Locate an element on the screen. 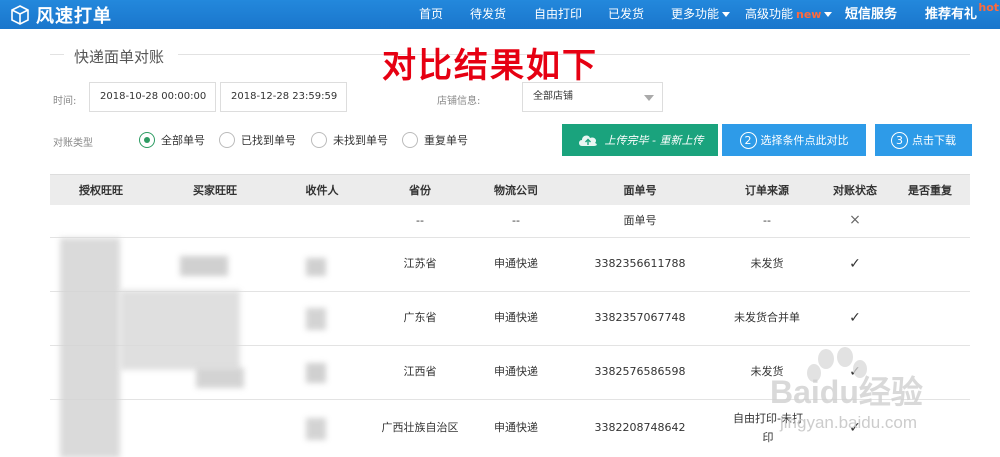 Image resolution: width=1000 pixels, height=457 pixels. radio-found-label: 已找到单号 is located at coordinates (268, 140).